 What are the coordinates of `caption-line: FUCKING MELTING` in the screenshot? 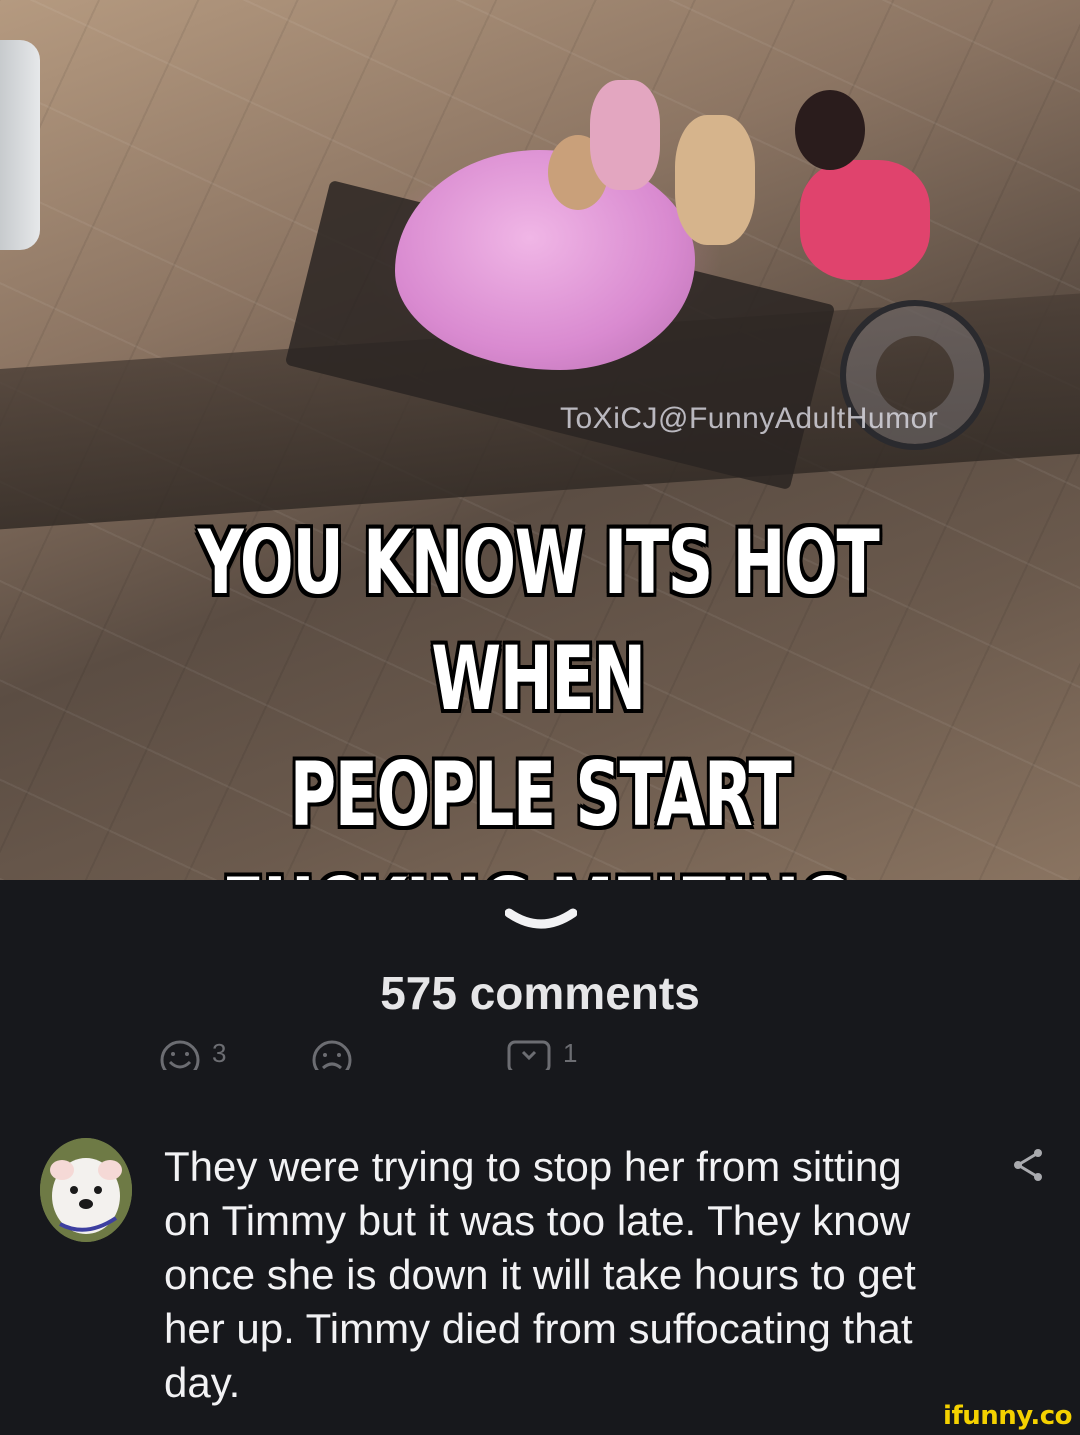 It's located at (535, 866).